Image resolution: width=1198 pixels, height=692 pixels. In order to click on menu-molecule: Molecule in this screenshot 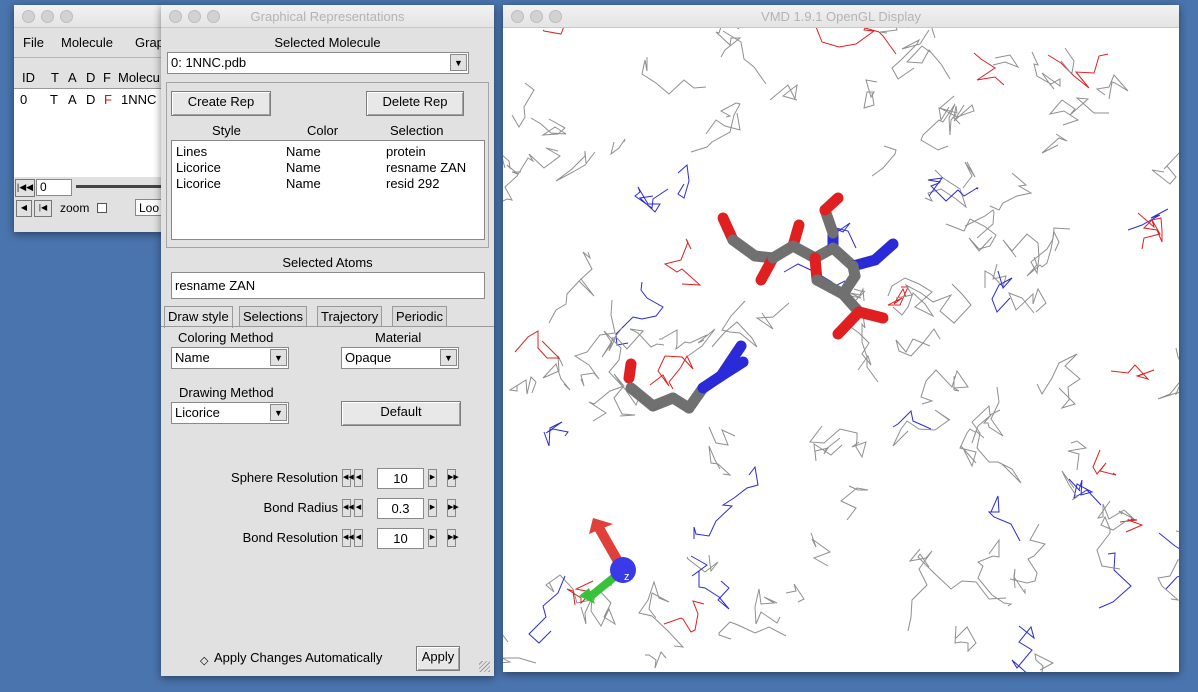, I will do `click(87, 42)`.